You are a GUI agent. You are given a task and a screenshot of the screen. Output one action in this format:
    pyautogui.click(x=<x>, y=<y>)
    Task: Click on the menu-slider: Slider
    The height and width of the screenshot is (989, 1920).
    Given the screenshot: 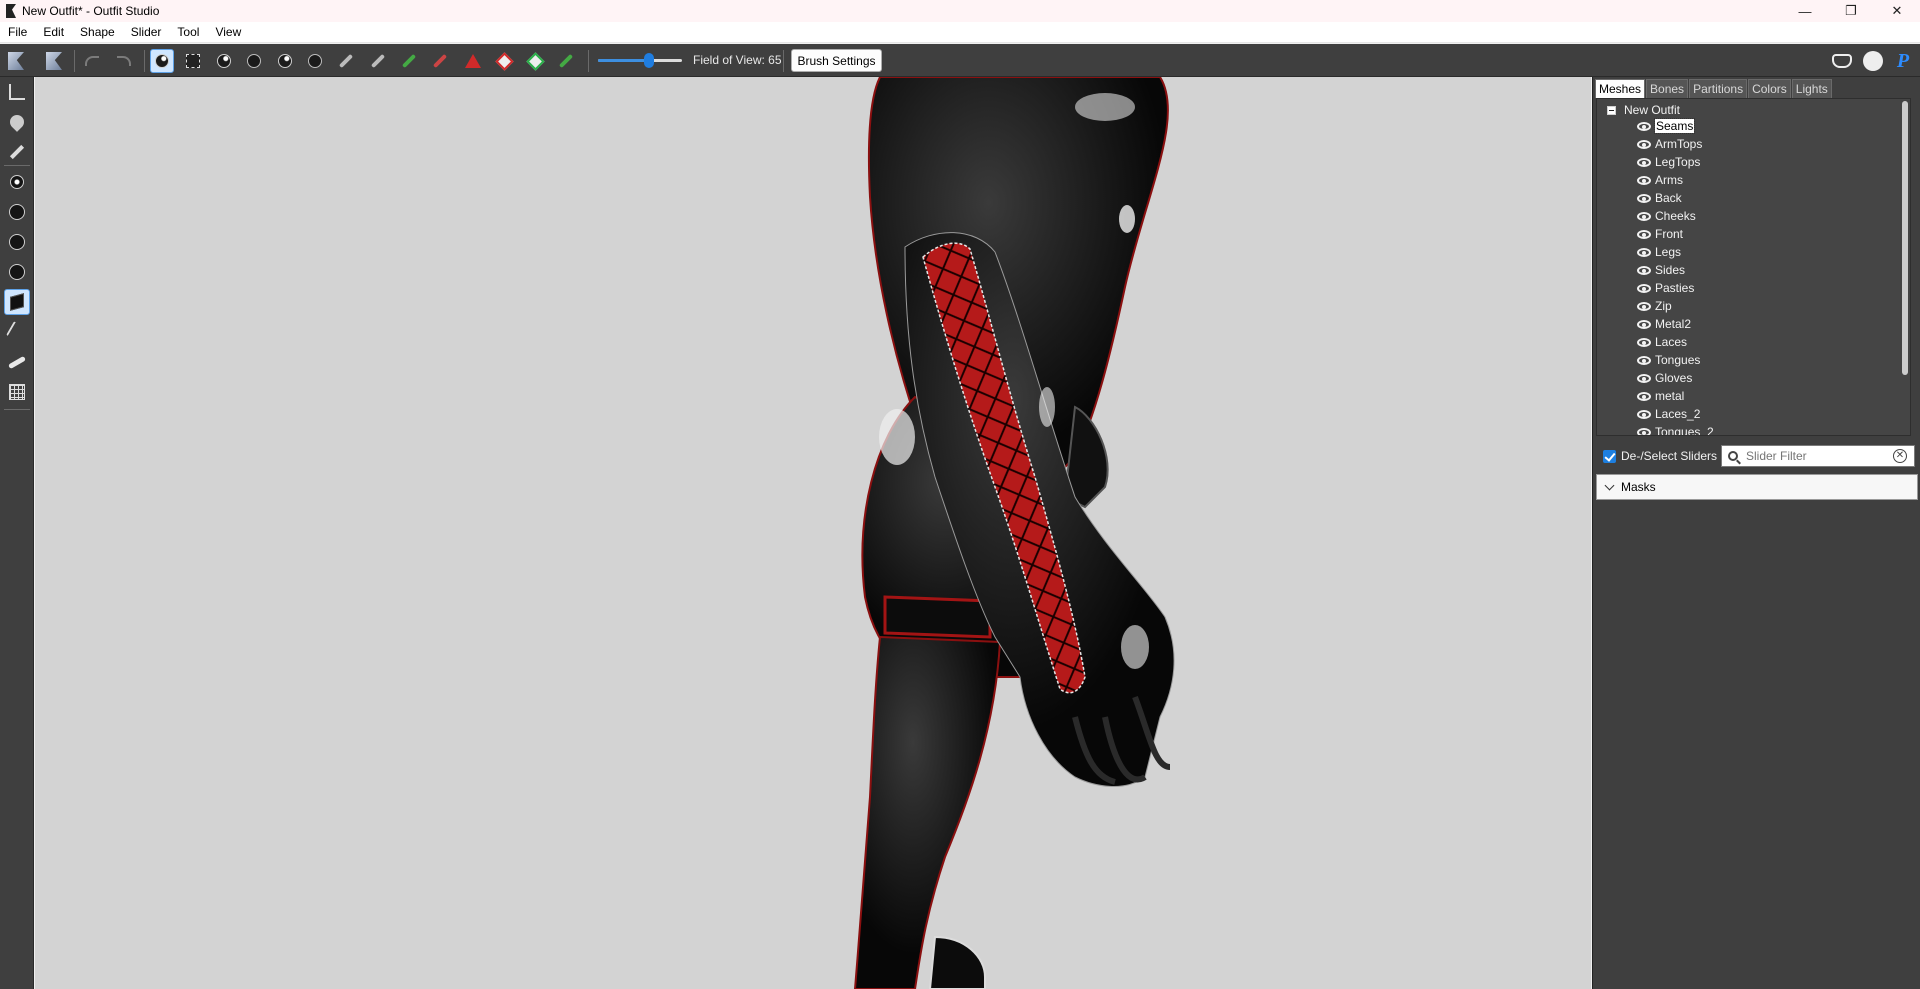 What is the action you would take?
    pyautogui.click(x=146, y=32)
    